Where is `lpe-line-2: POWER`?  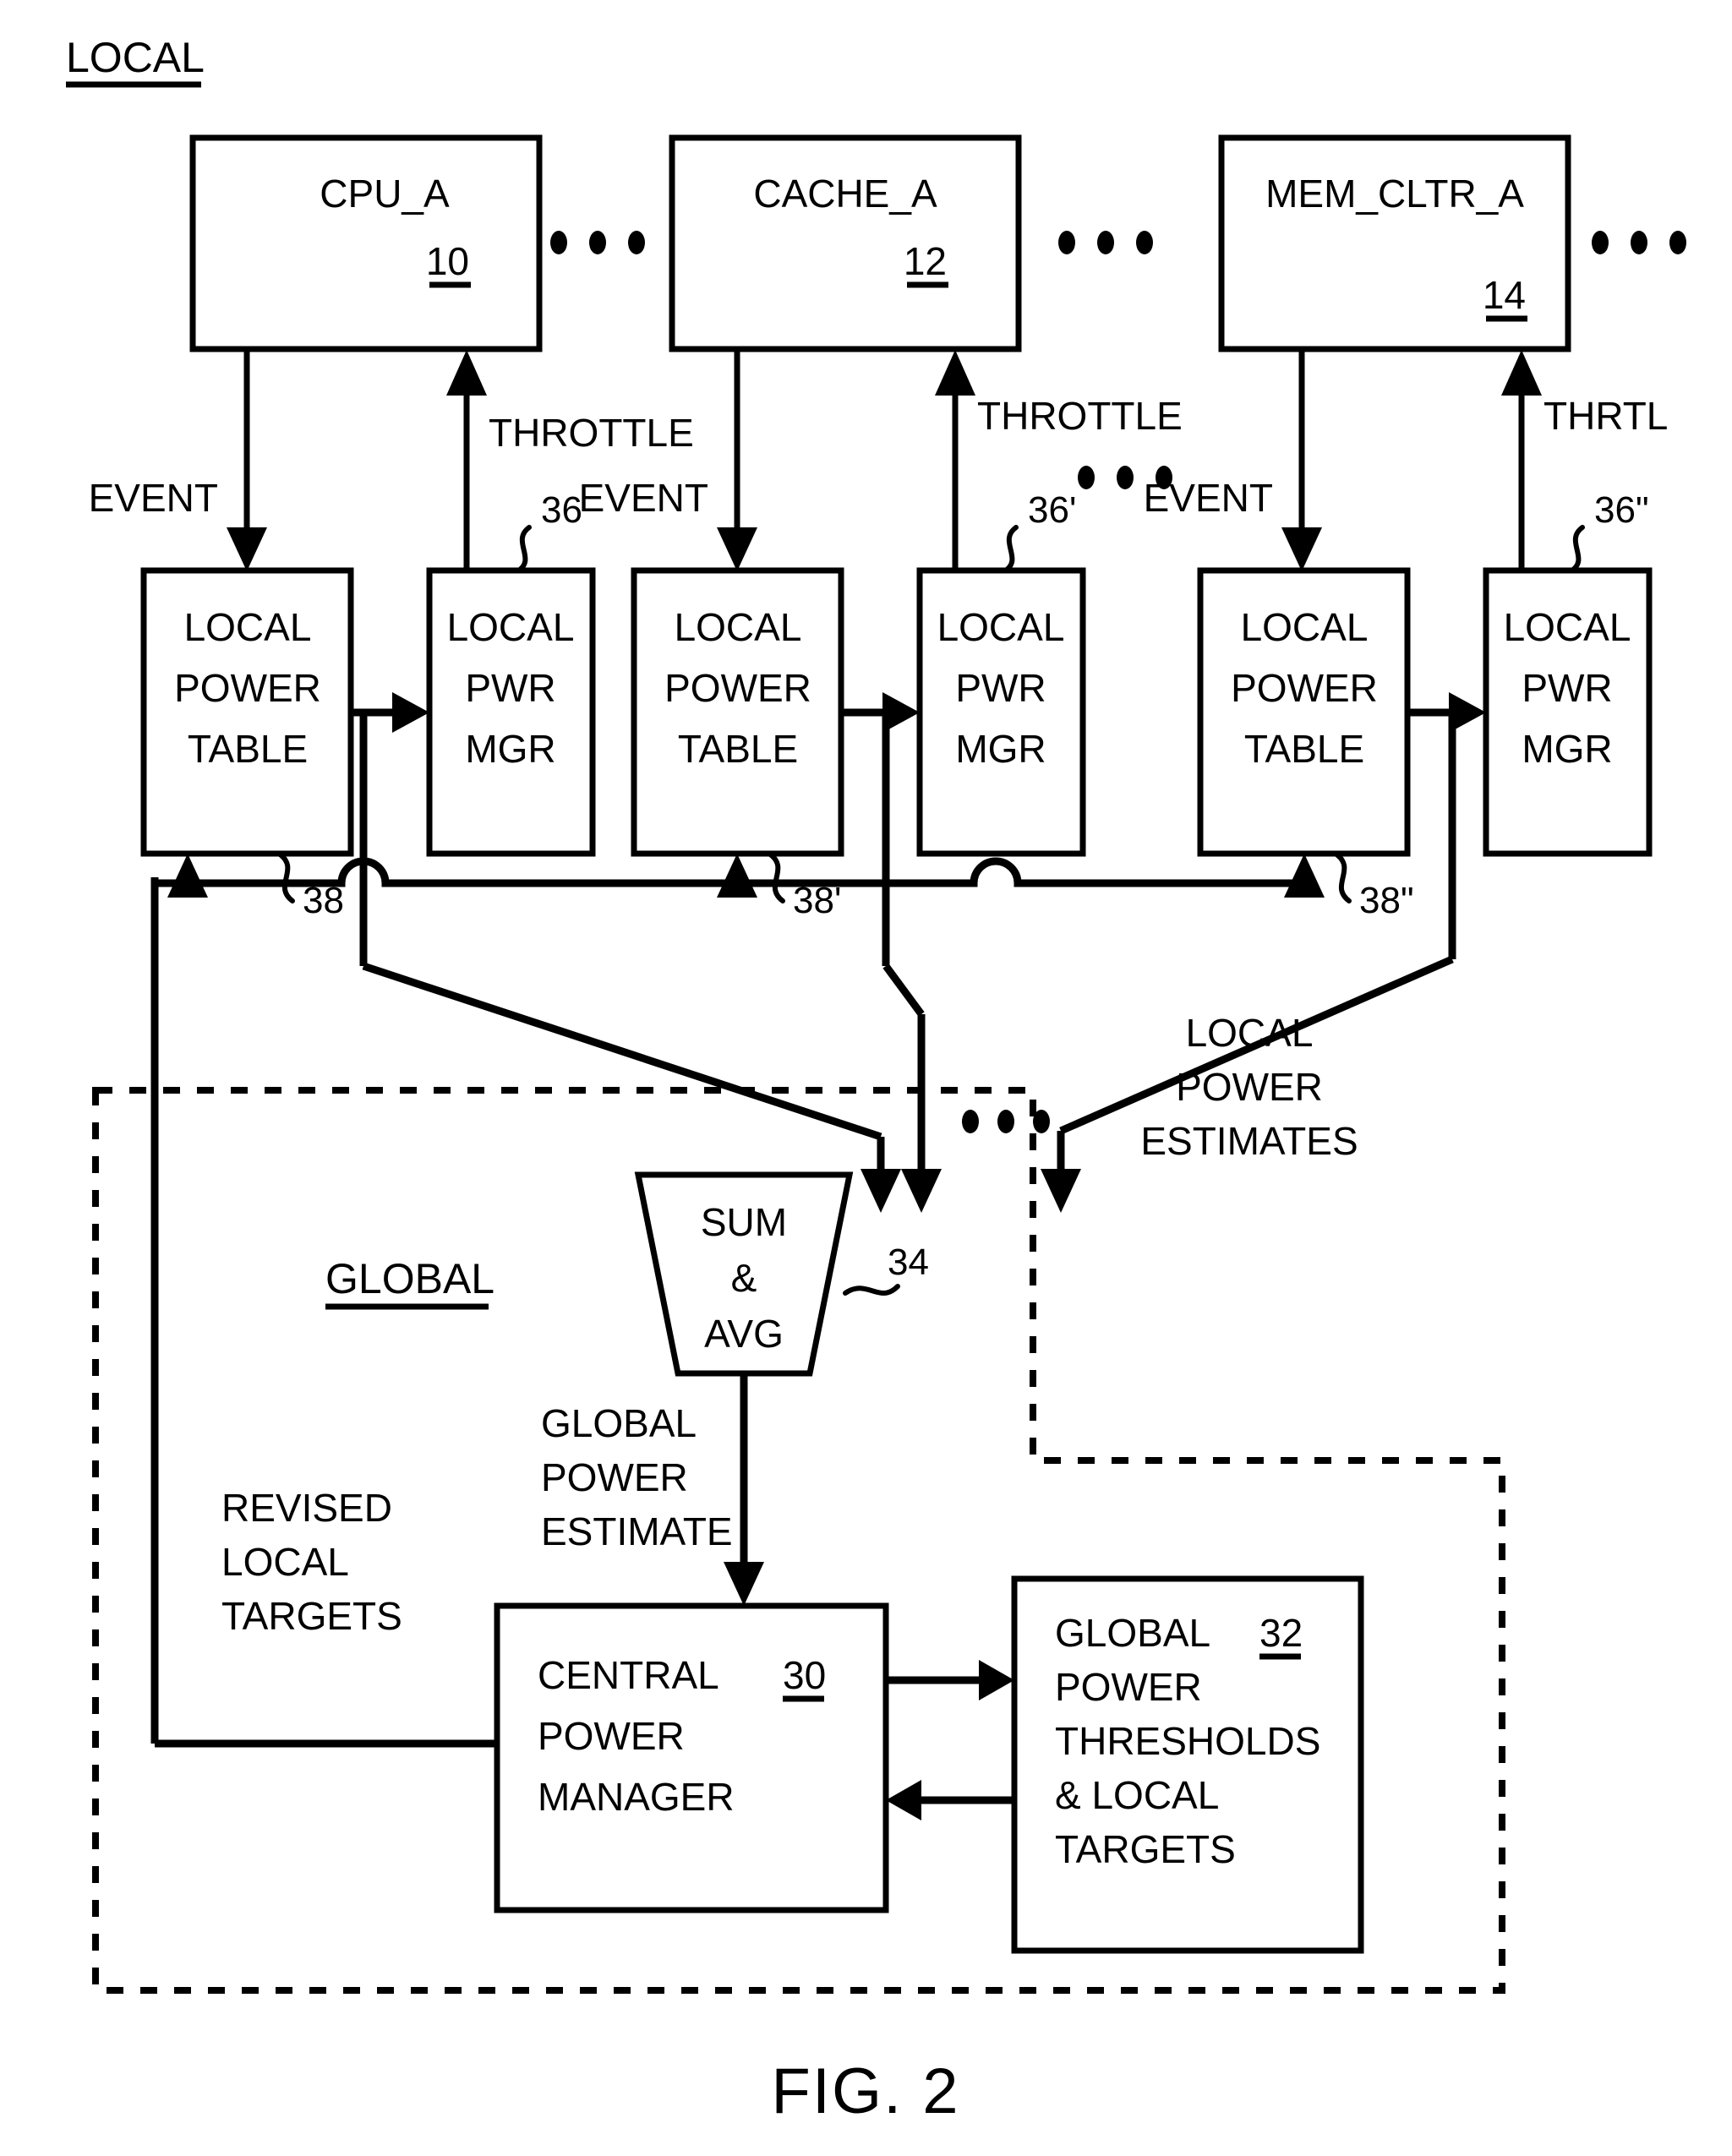
lpe-line-2: POWER is located at coordinates (1249, 1087).